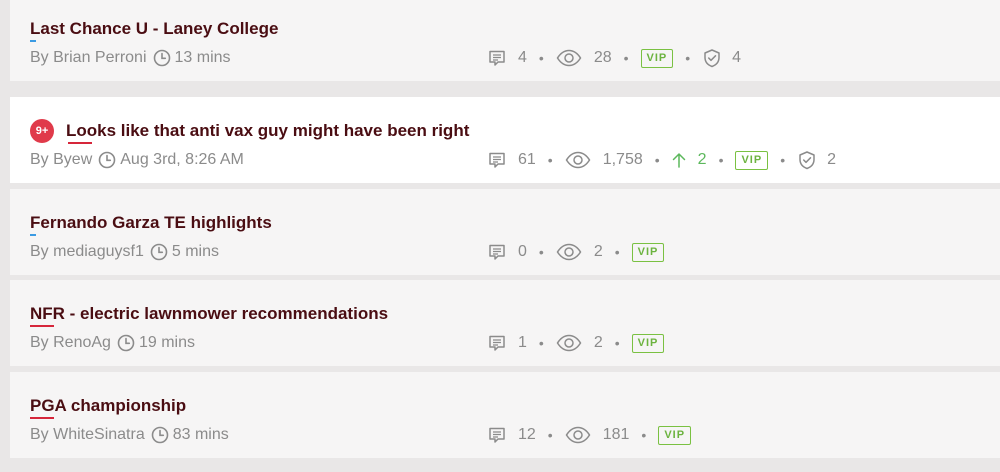 The width and height of the screenshot is (1000, 472). What do you see at coordinates (604, 160) in the screenshot?
I see `view-count: 1,758` at bounding box center [604, 160].